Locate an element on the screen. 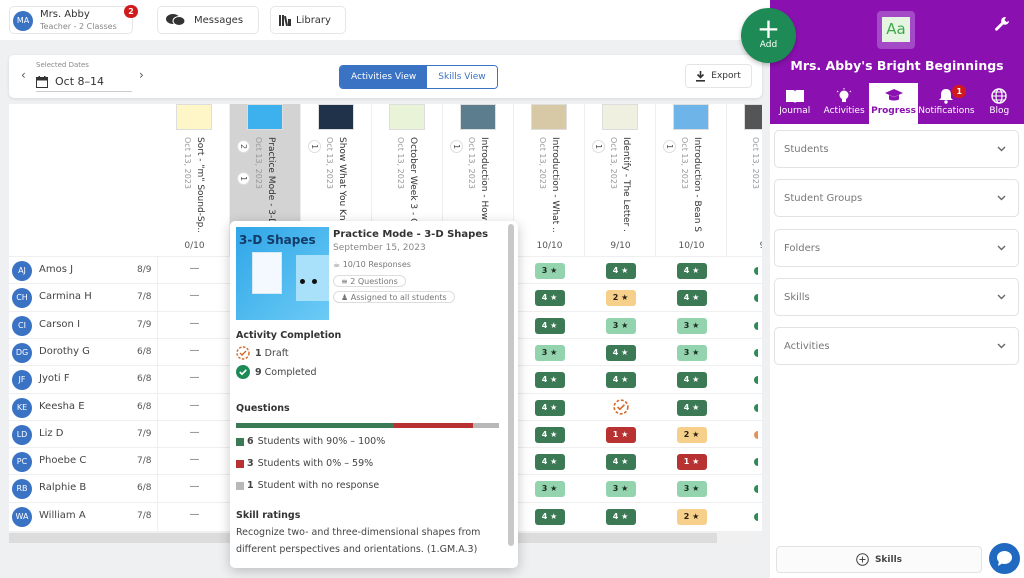 The image size is (1024, 578). activity-count-pill: 1 is located at coordinates (598, 147).